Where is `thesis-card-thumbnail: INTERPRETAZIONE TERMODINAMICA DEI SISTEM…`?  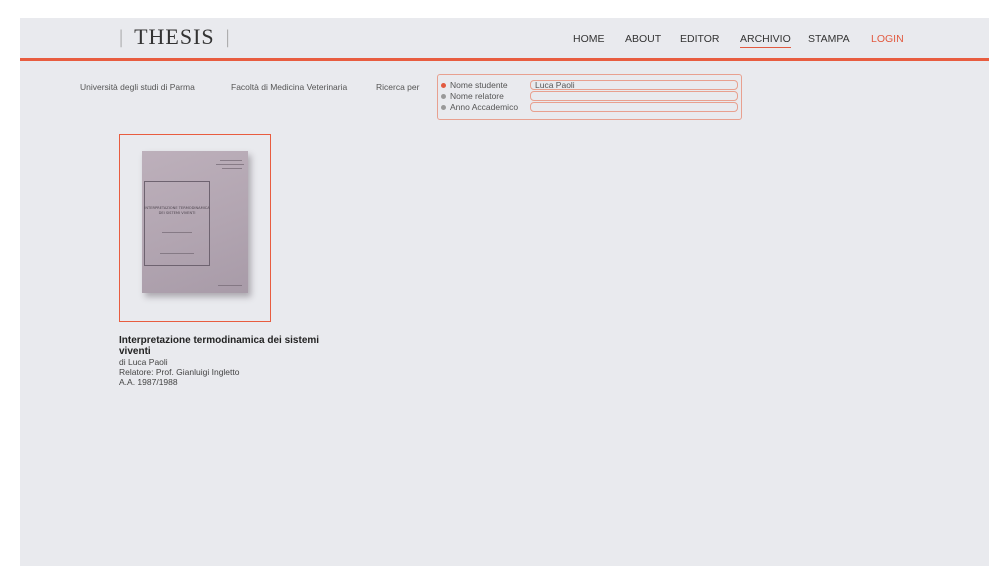 thesis-card-thumbnail: INTERPRETAZIONE TERMODINAMICA DEI SISTEM… is located at coordinates (195, 228).